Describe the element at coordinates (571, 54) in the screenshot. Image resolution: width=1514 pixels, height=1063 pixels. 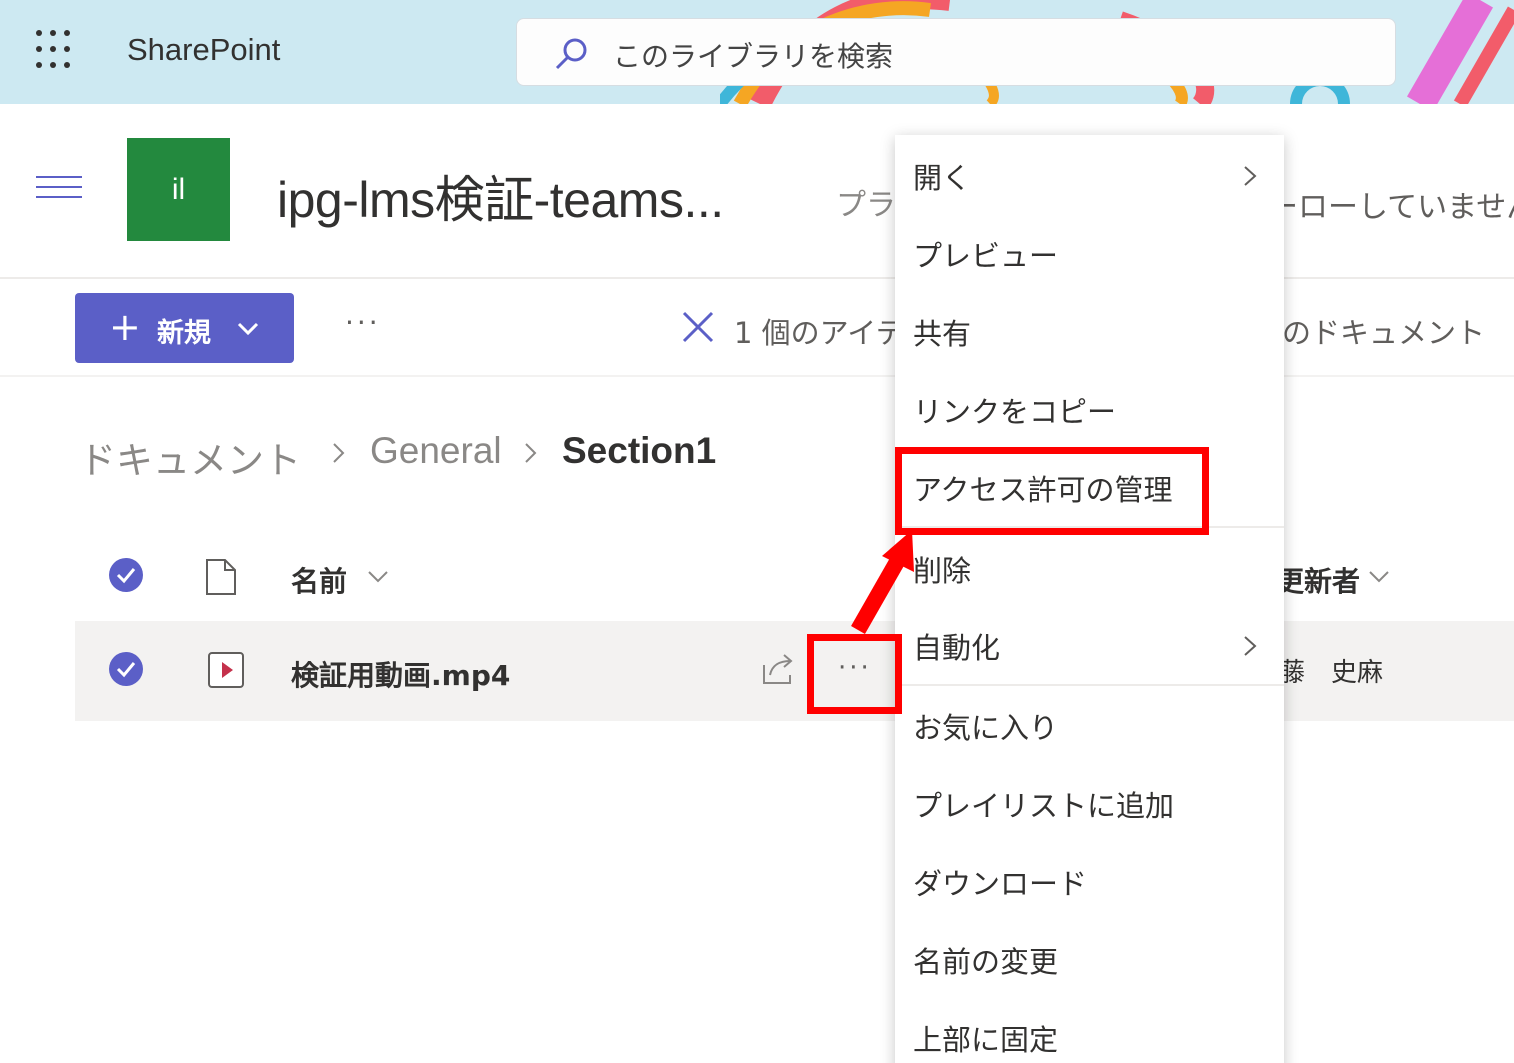
I see `search-icon` at that location.